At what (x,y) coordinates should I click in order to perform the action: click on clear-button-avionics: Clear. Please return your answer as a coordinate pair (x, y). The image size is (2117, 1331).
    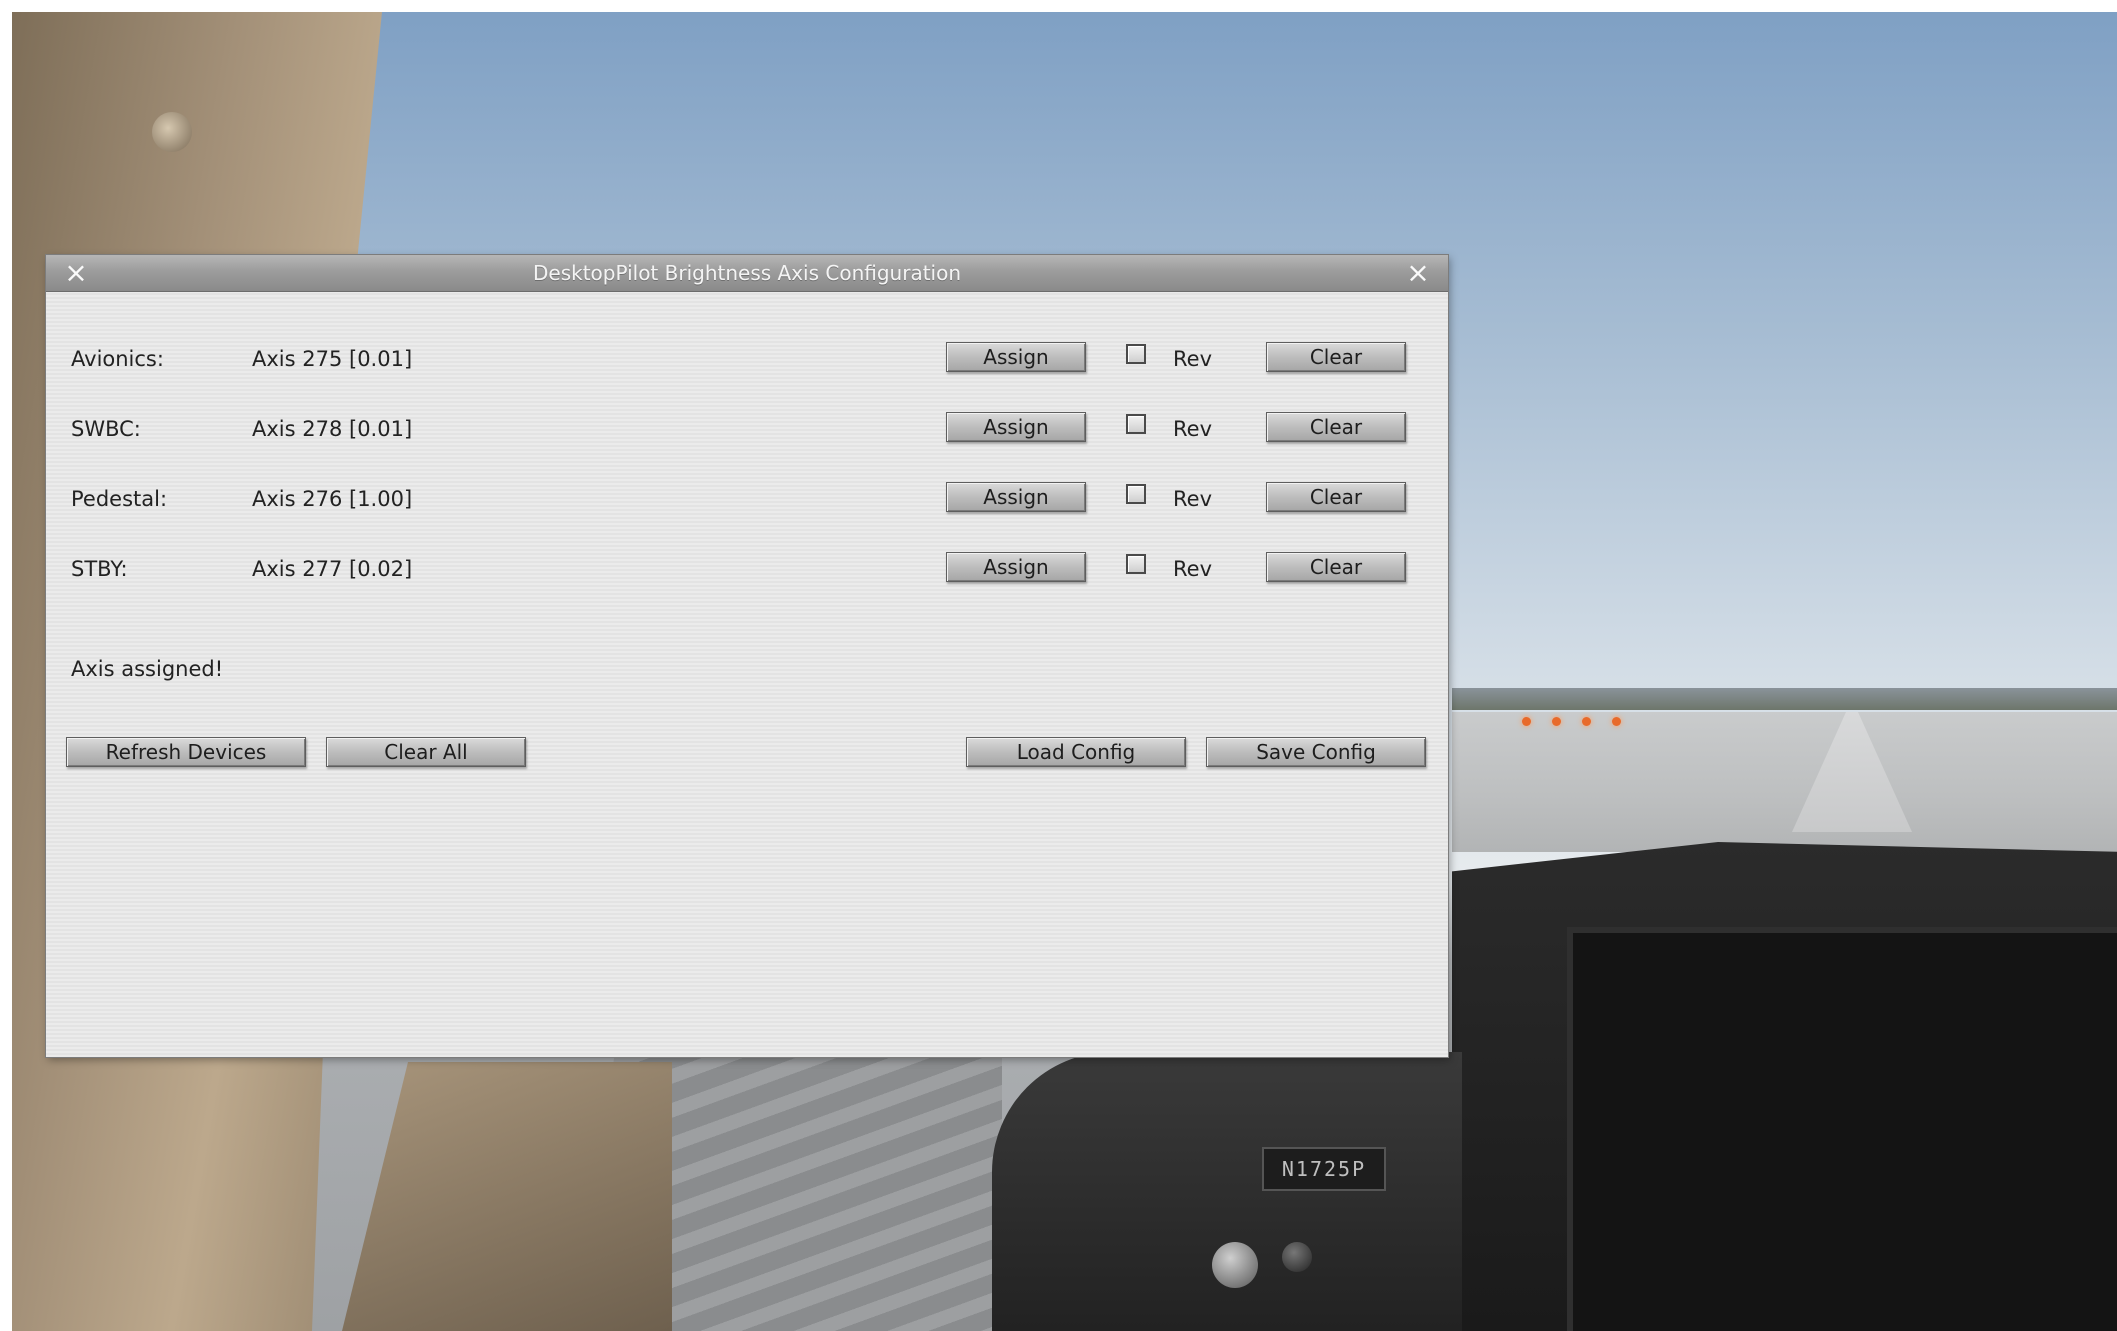
    Looking at the image, I should click on (1336, 357).